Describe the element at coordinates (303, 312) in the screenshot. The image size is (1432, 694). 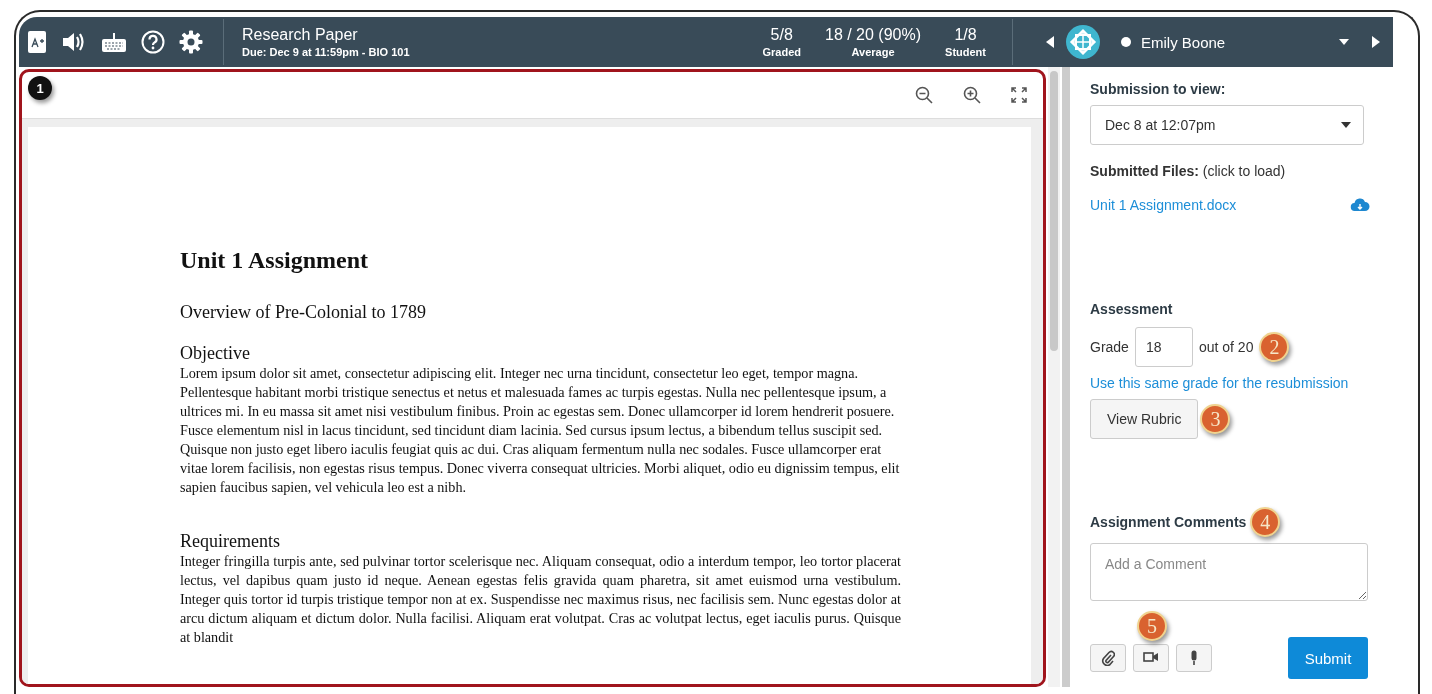
I see `document-subtitle: Overview of Pre-Colonial to 1789` at that location.